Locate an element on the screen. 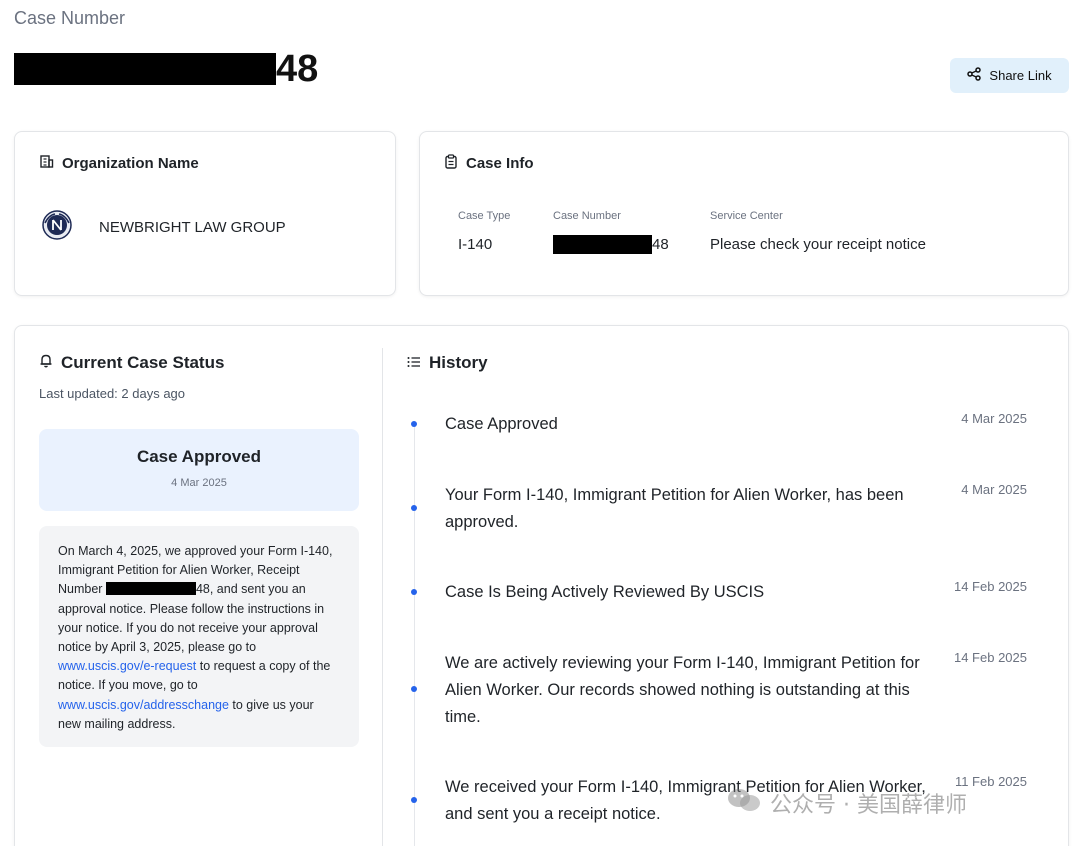  timeline-line is located at coordinates (414, 635).